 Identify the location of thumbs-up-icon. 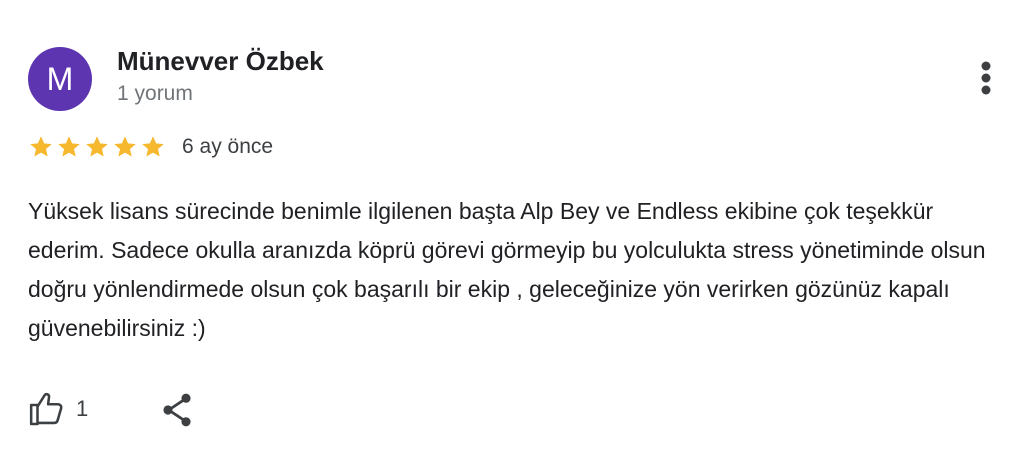
(46, 409).